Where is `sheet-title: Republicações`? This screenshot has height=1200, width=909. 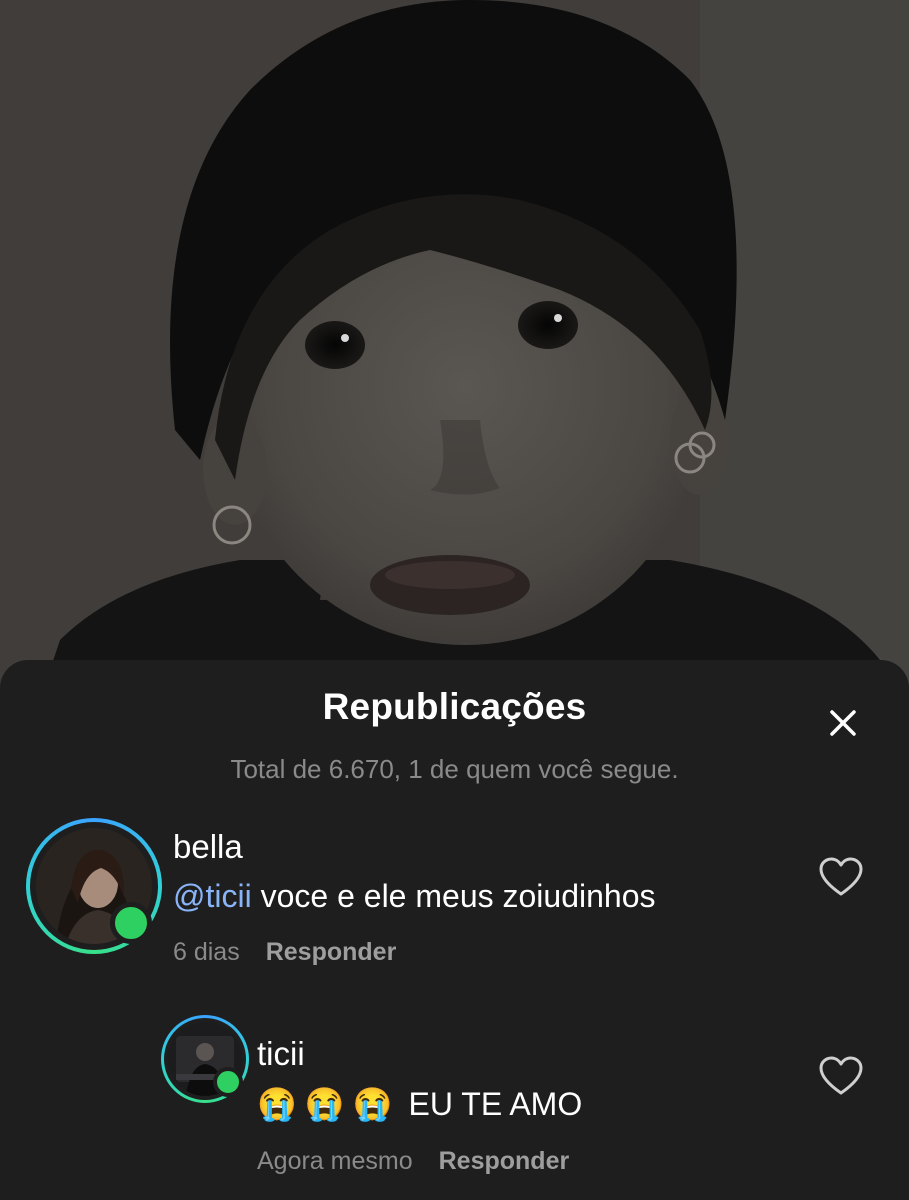
sheet-title: Republicações is located at coordinates (454, 706).